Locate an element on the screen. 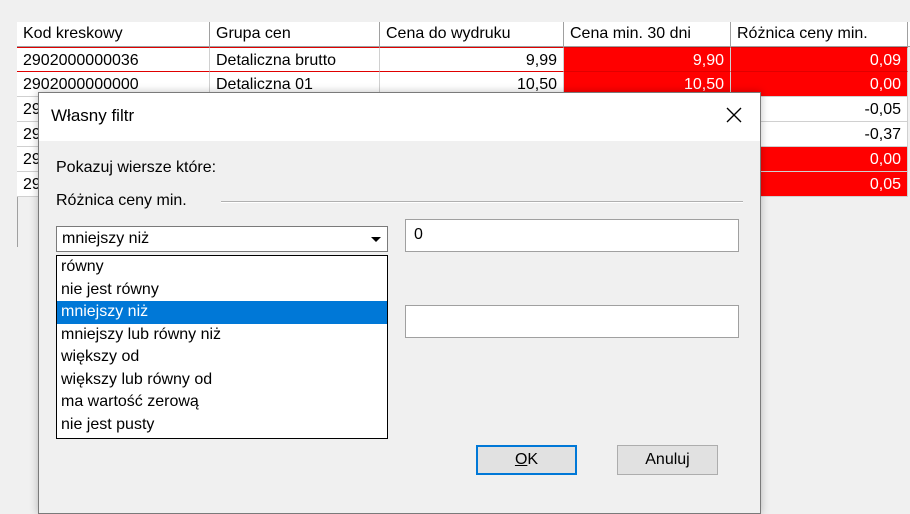  value-input-1: 0 is located at coordinates (572, 235).